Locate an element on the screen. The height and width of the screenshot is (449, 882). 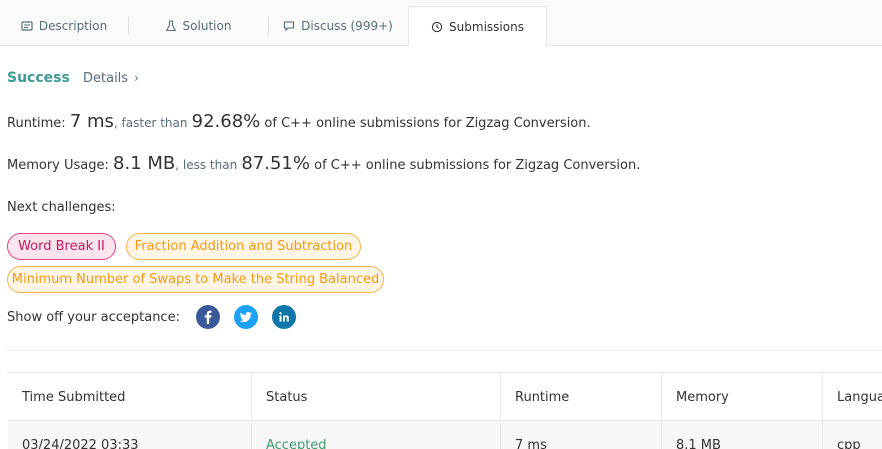
clock-icon is located at coordinates (437, 27).